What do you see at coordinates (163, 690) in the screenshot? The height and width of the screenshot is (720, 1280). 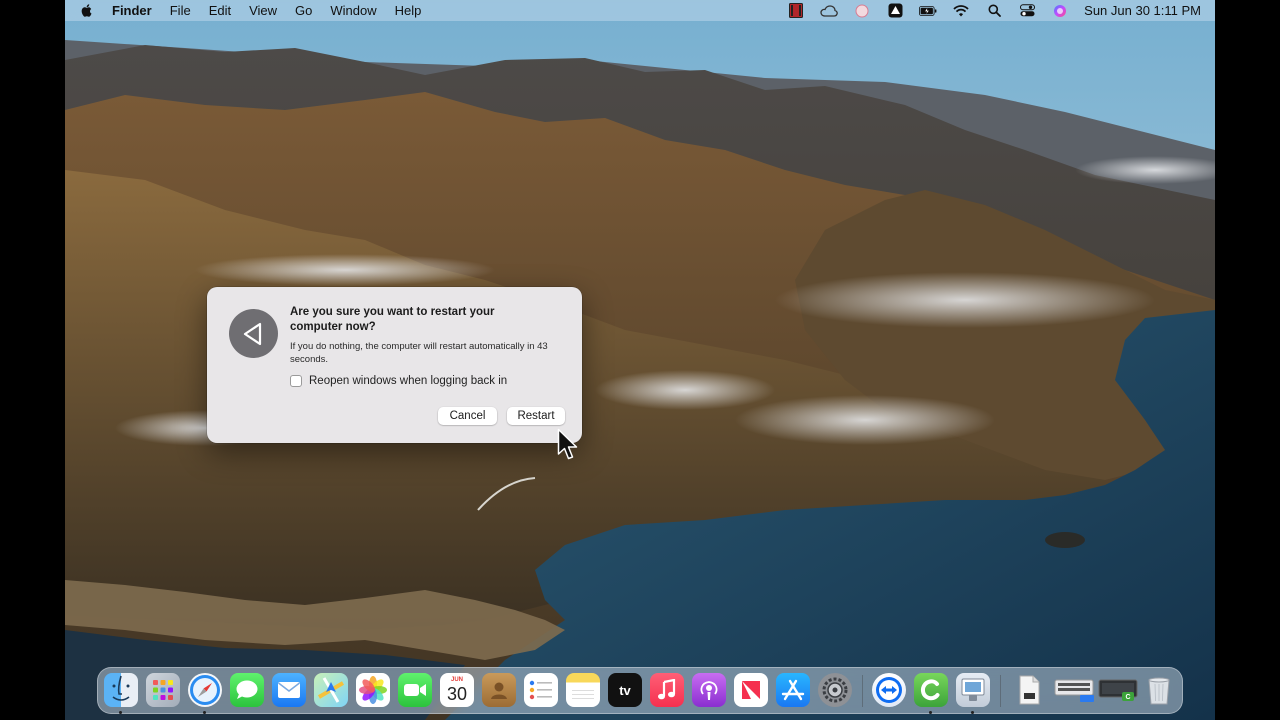 I see `launchpad-icon` at bounding box center [163, 690].